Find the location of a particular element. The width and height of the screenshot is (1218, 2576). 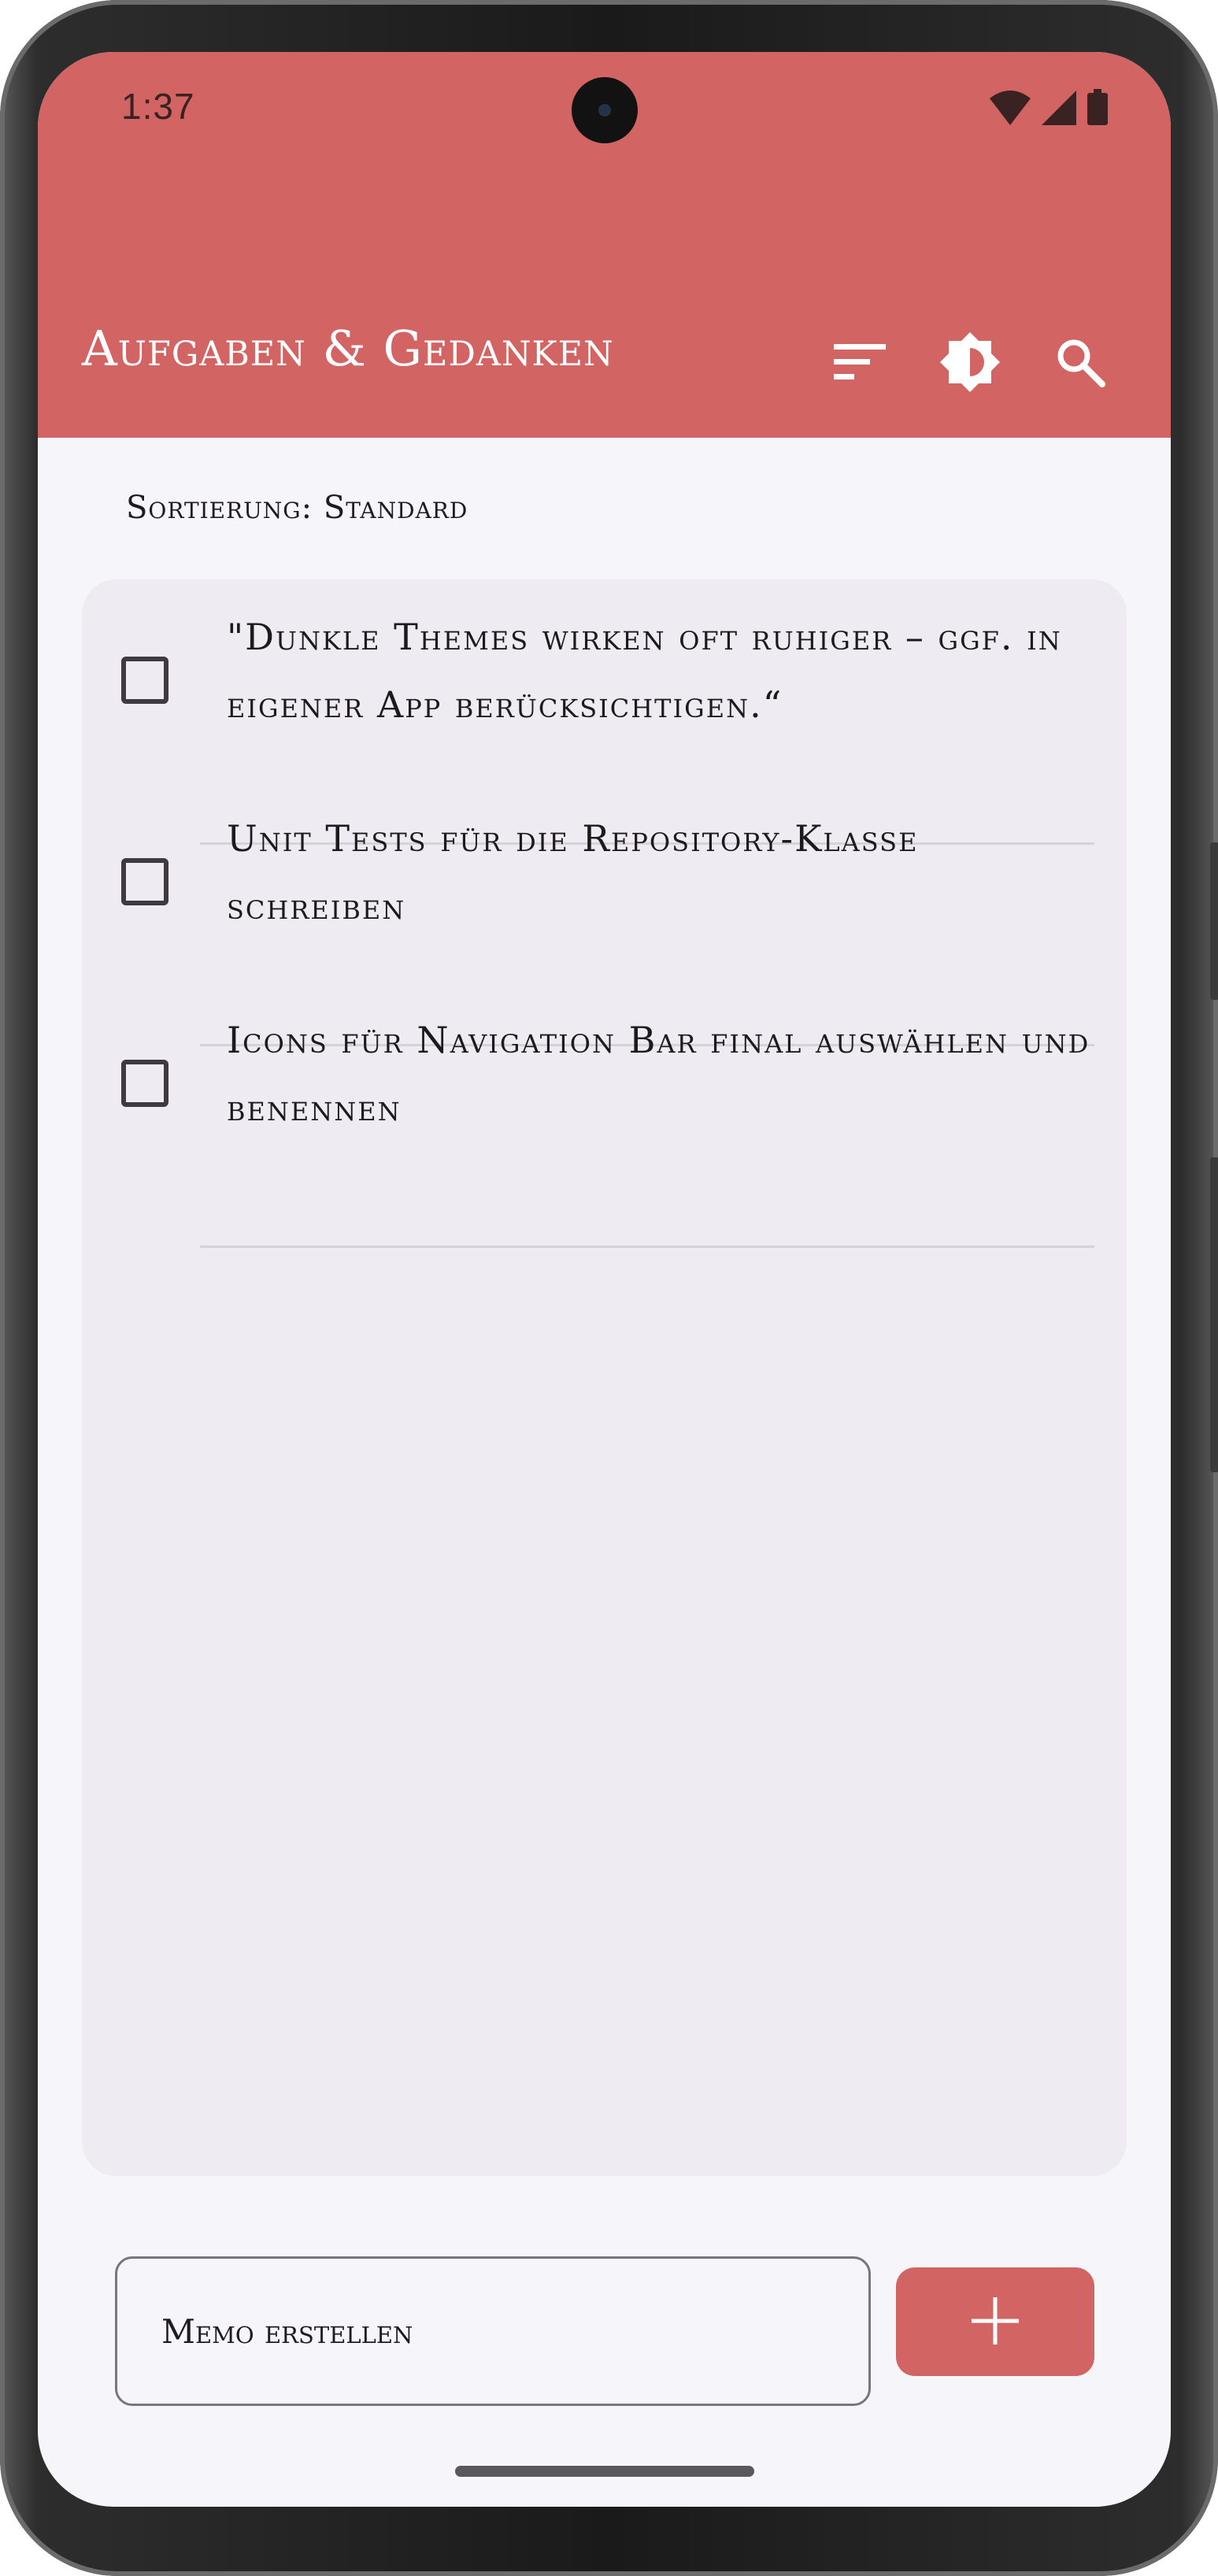

add-memo-button is located at coordinates (995, 2321).